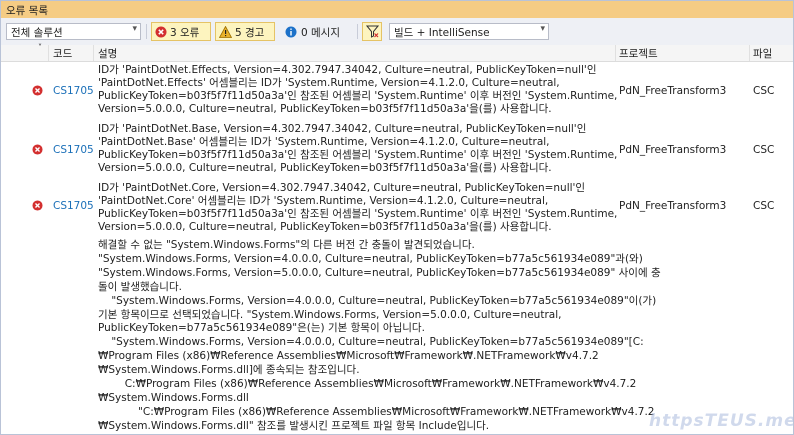 The width and height of the screenshot is (794, 435). What do you see at coordinates (320, 33) in the screenshot?
I see `messages-count-label: 0 메시지` at bounding box center [320, 33].